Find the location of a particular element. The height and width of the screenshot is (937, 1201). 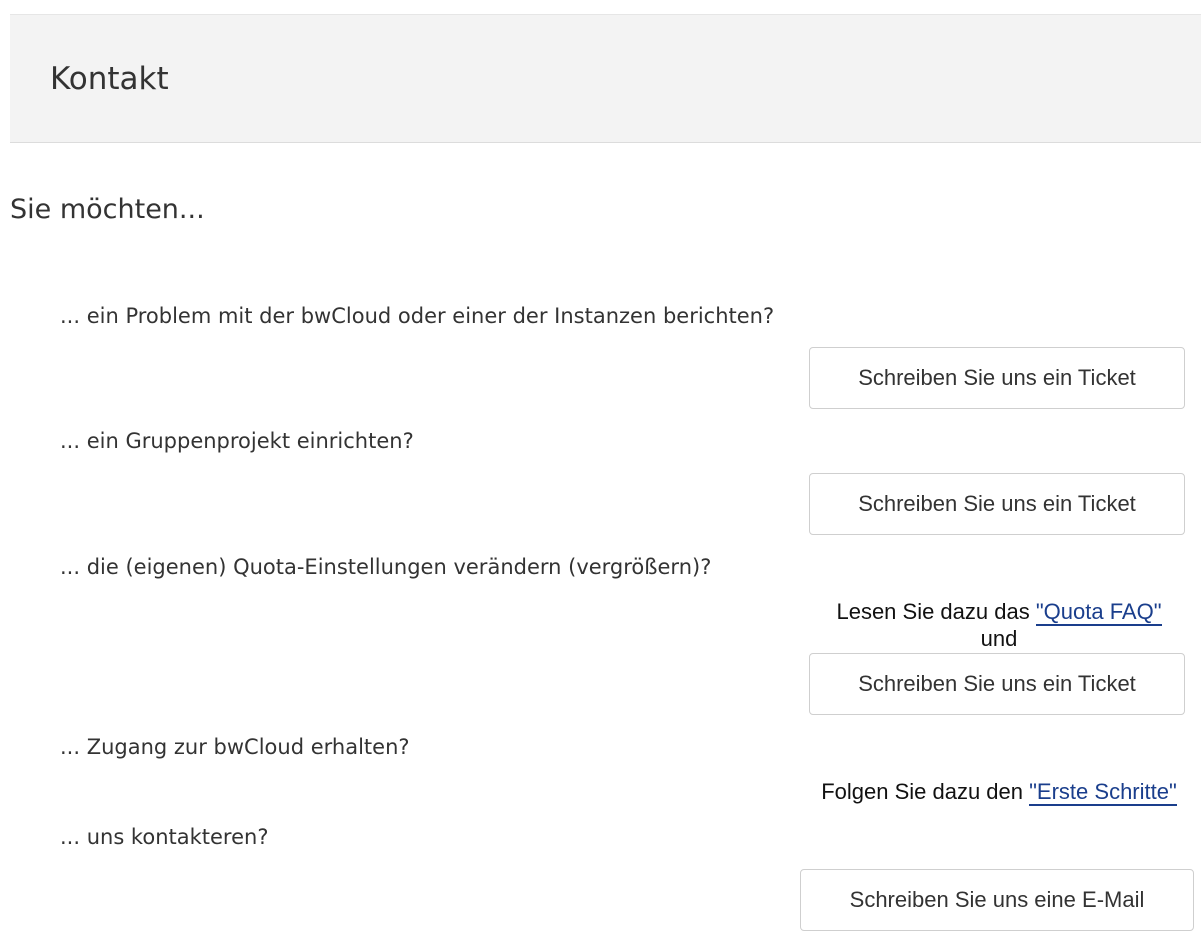

quota-info-text: Lesen Sie dazu das "Quota FAQ" und is located at coordinates (999, 625).